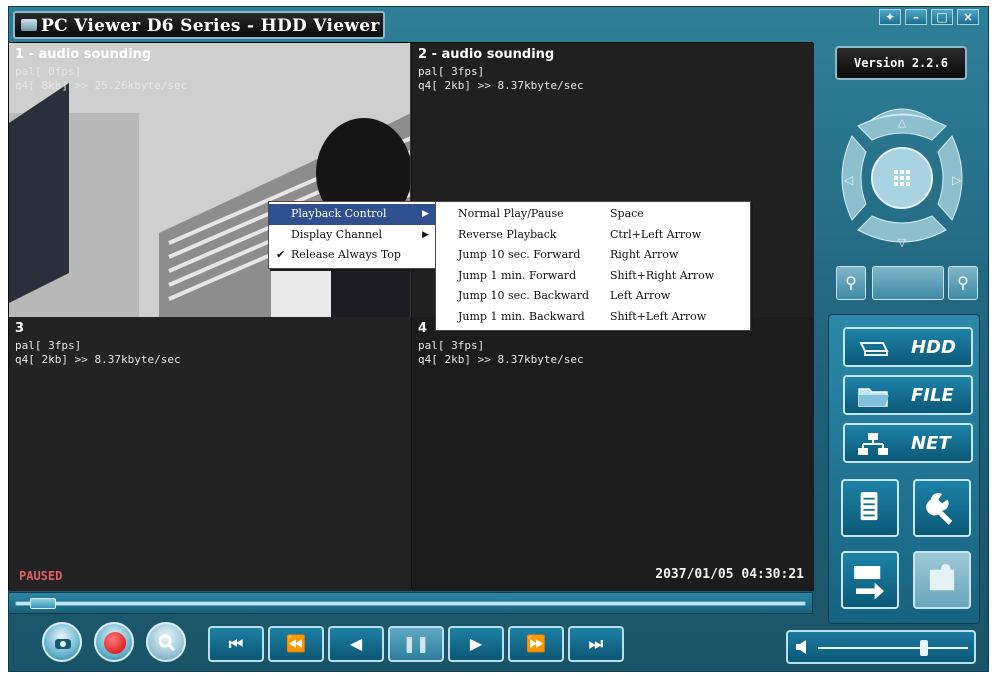 This screenshot has height=676, width=995. Describe the element at coordinates (627, 213) in the screenshot. I see `submenu-shortcut: Space` at that location.